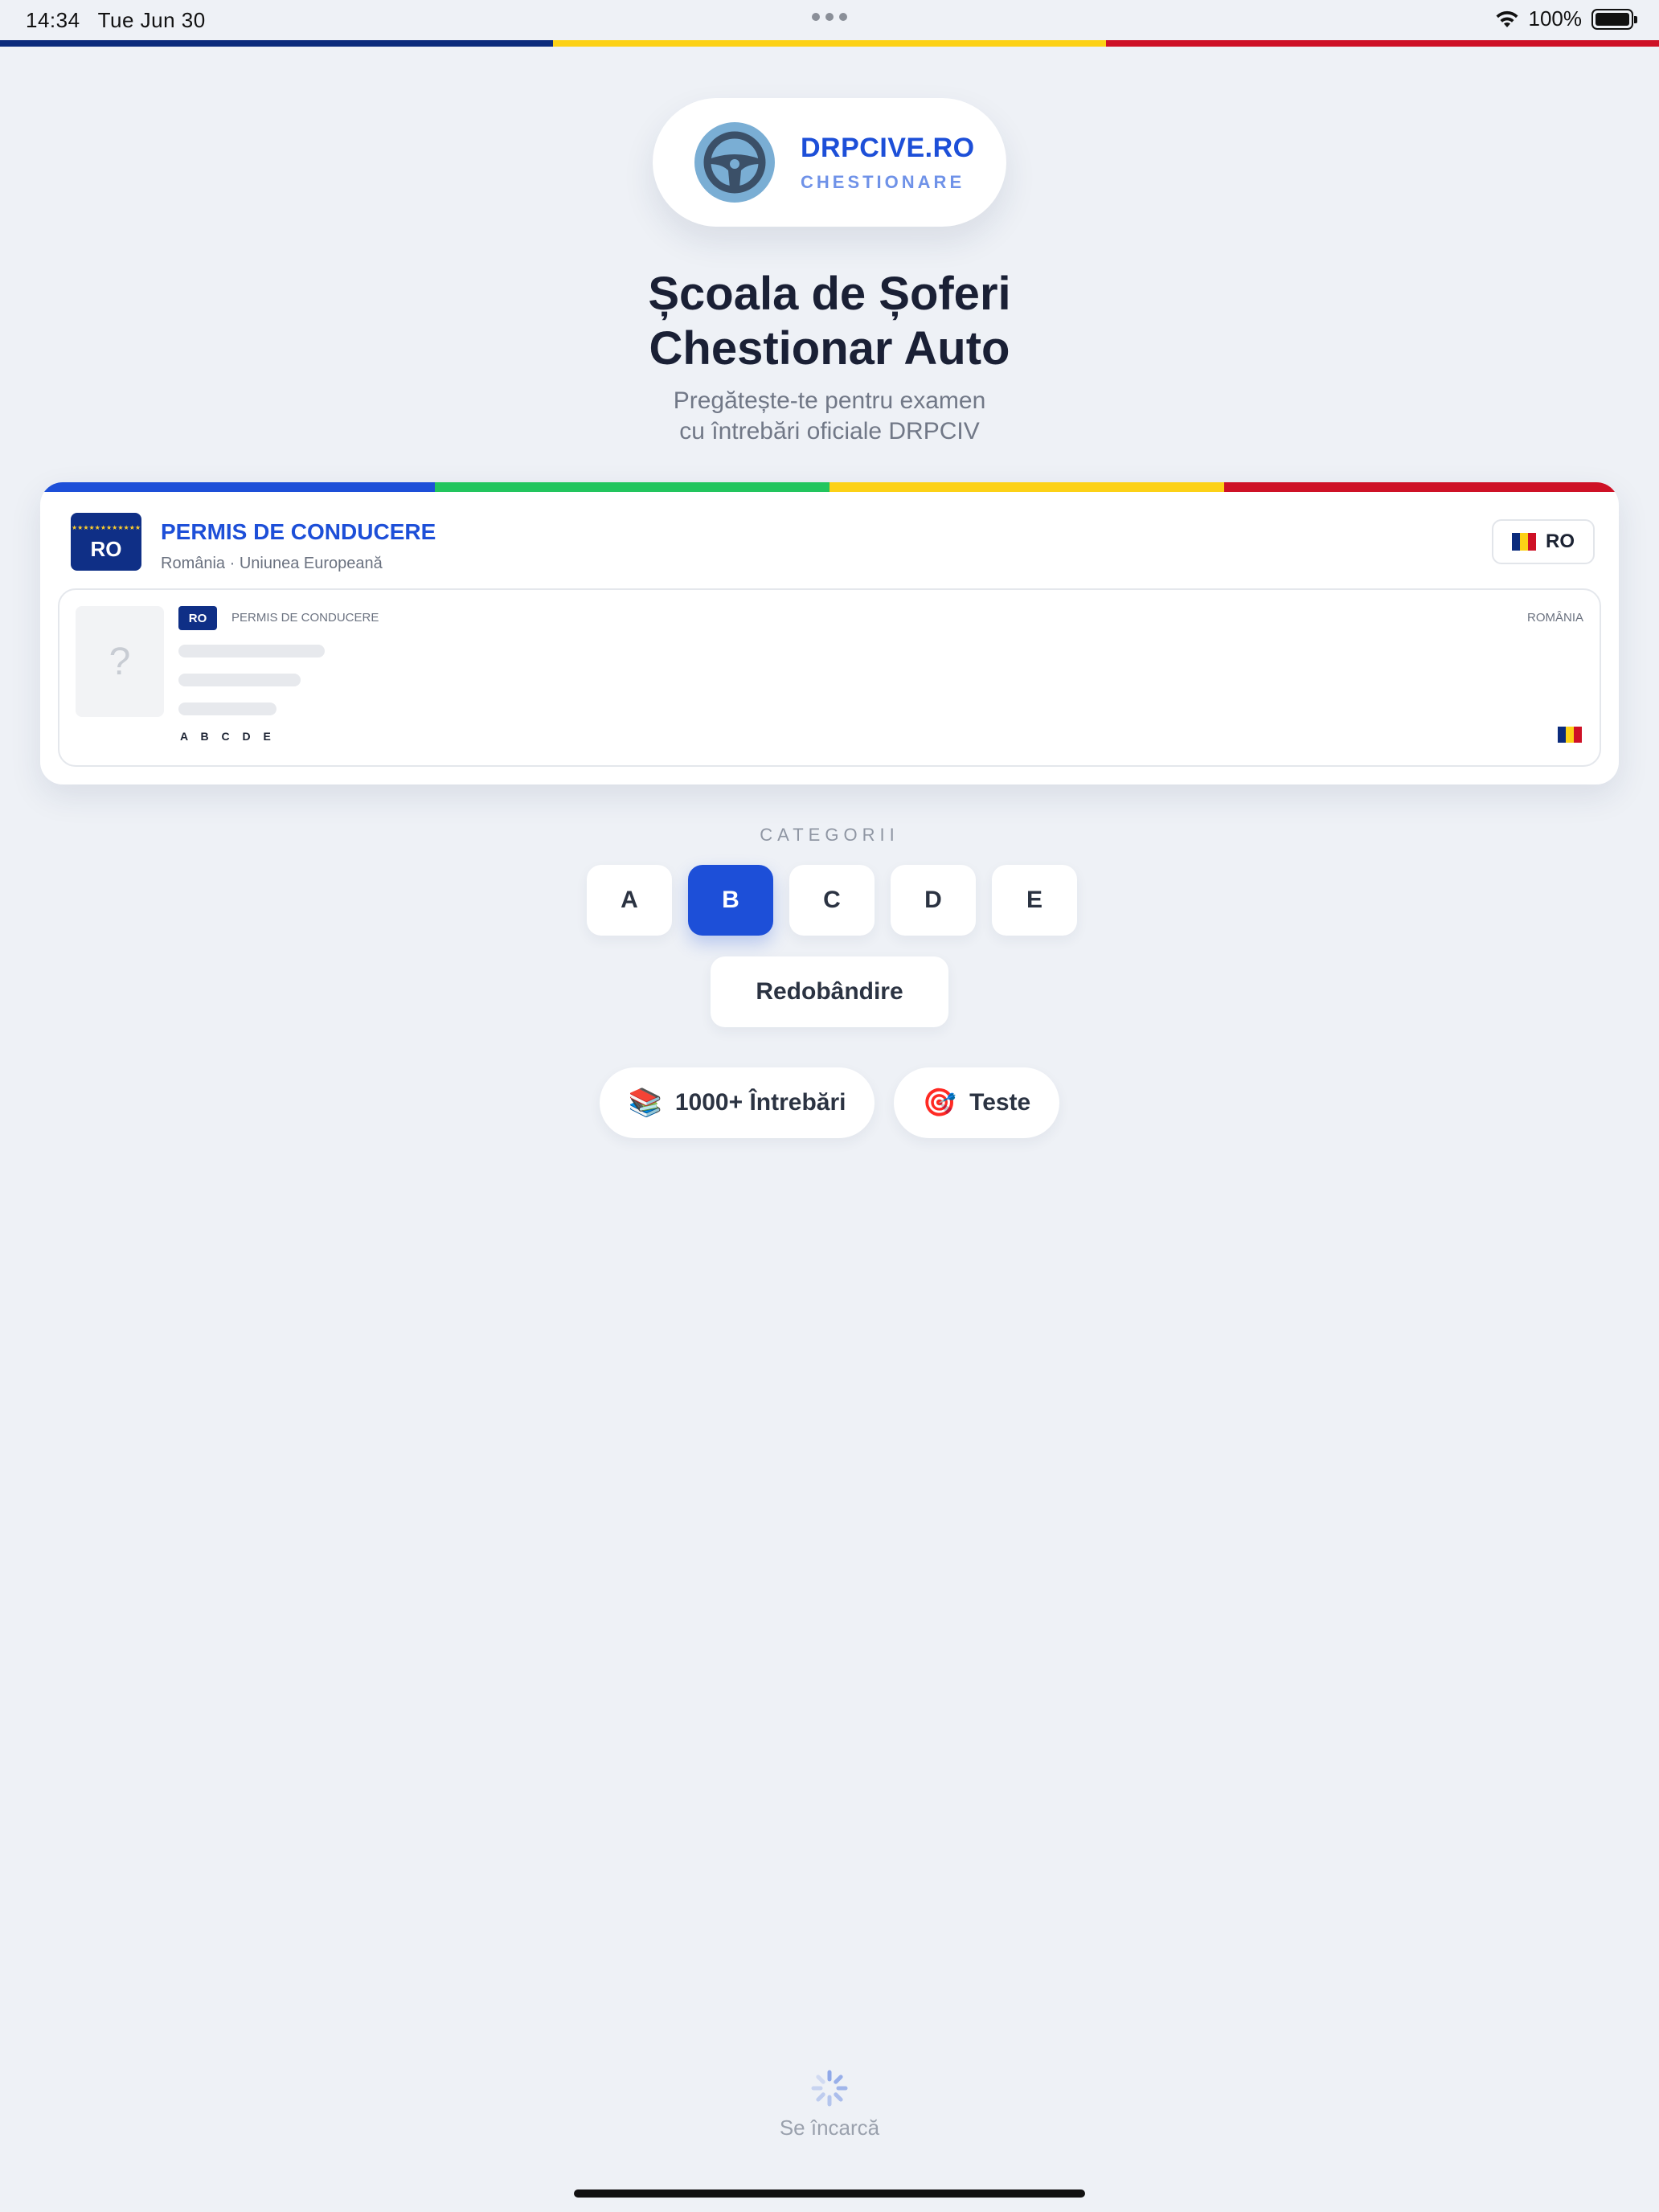  I want to click on preview-title: PERMIS DE CONDUCERE, so click(305, 618).